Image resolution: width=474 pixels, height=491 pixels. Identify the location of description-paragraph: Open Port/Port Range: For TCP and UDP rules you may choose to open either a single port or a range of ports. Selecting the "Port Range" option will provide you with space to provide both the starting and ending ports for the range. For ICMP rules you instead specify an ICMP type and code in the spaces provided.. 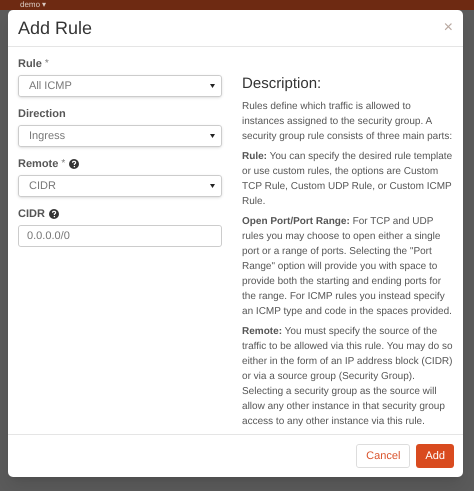
(347, 266).